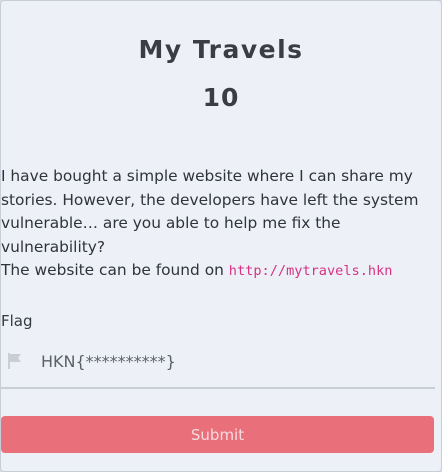 The height and width of the screenshot is (472, 442). I want to click on challenge-title: My Travels, so click(221, 49).